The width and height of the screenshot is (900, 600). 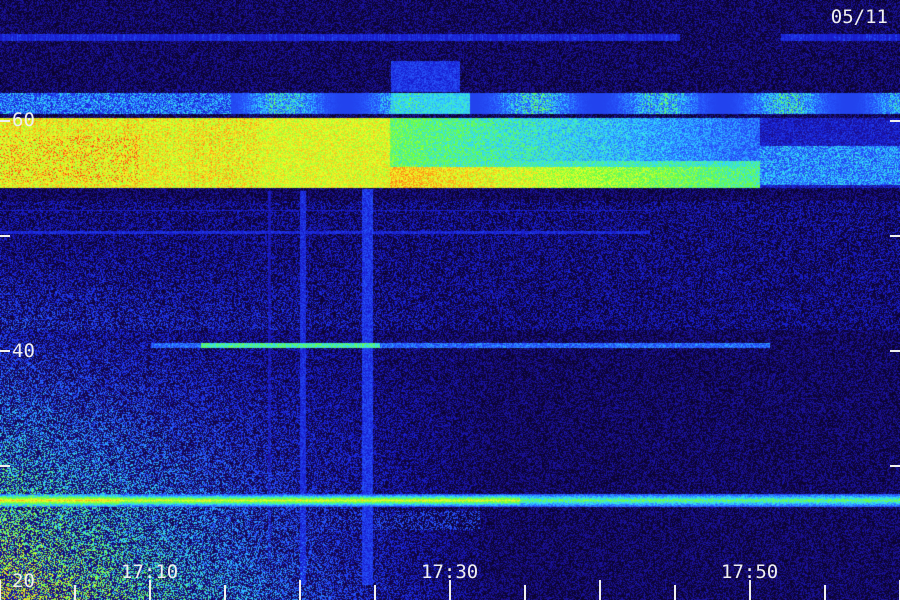 I want to click on y-label-40: 40, so click(x=23, y=351).